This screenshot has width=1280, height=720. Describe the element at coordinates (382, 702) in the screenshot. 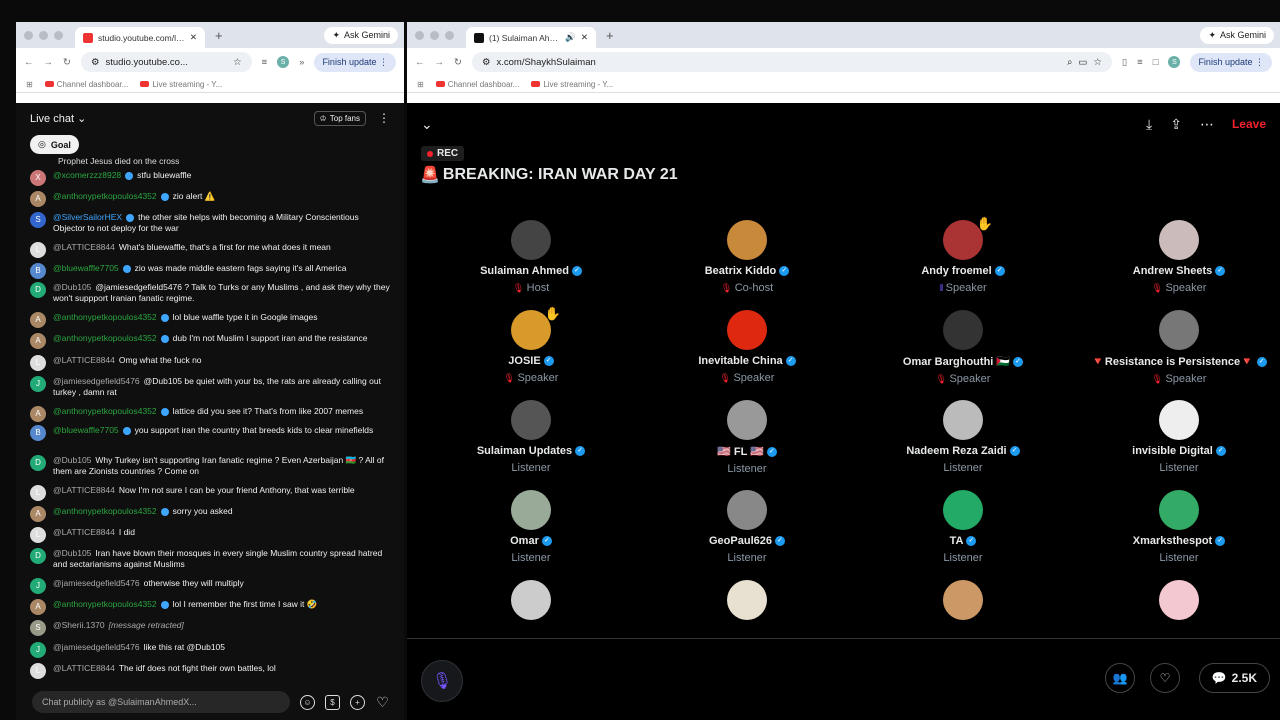

I see `heart-icon: ♡` at that location.